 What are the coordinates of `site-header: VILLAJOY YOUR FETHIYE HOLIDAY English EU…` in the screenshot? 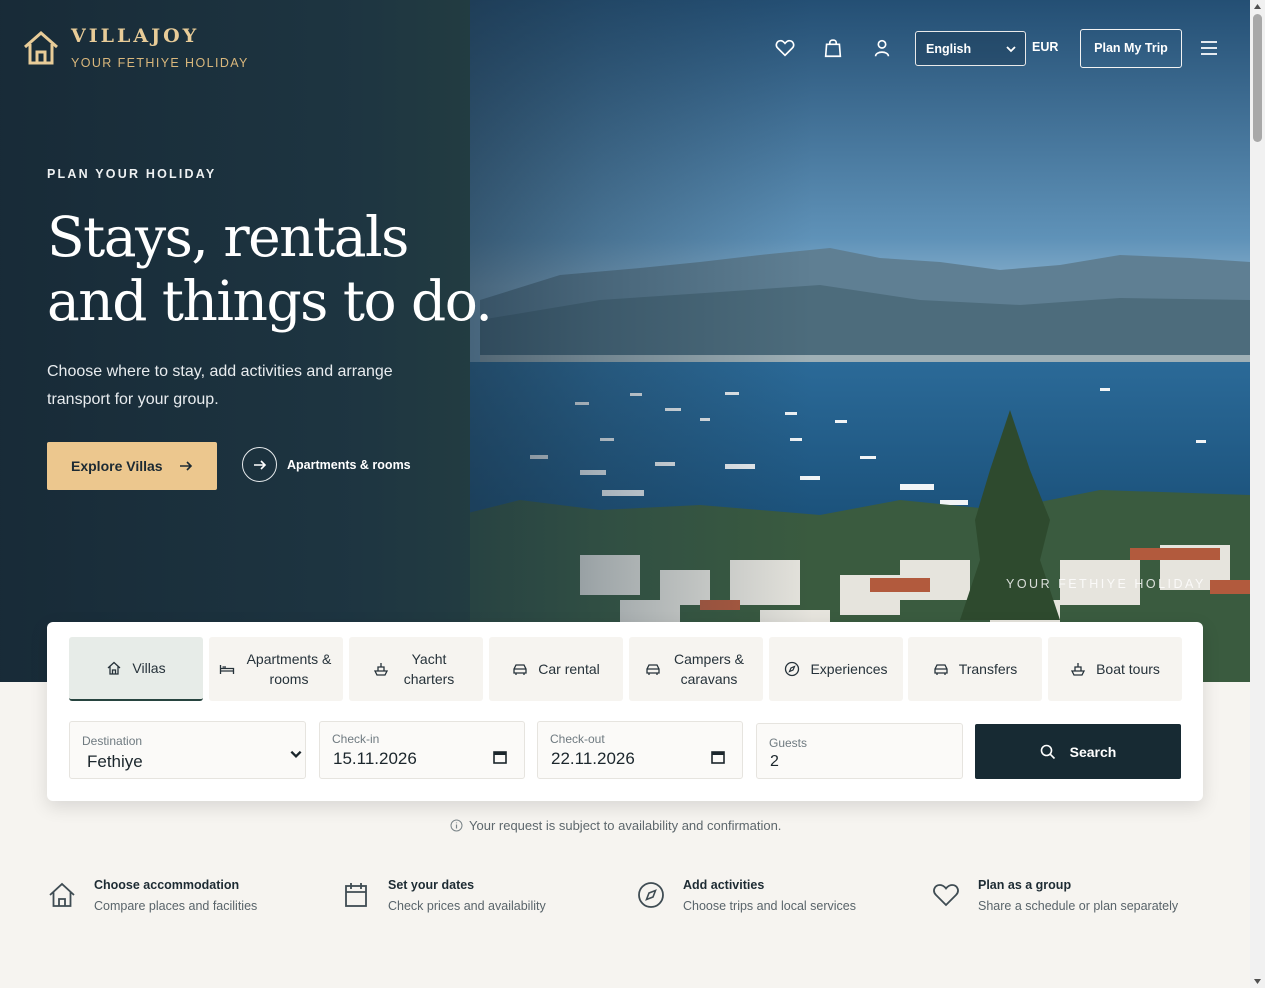 It's located at (625, 50).